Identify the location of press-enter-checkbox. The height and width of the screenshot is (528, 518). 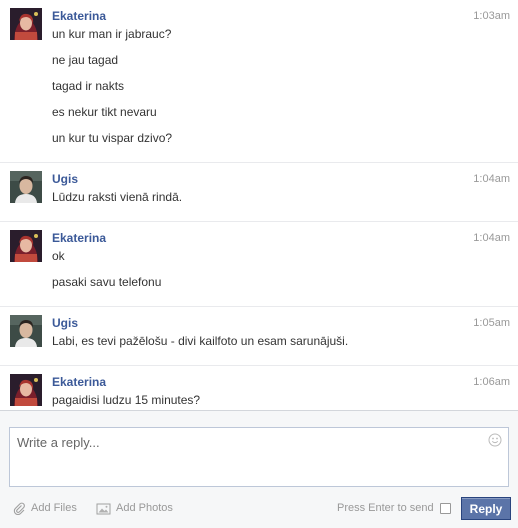
(445, 508).